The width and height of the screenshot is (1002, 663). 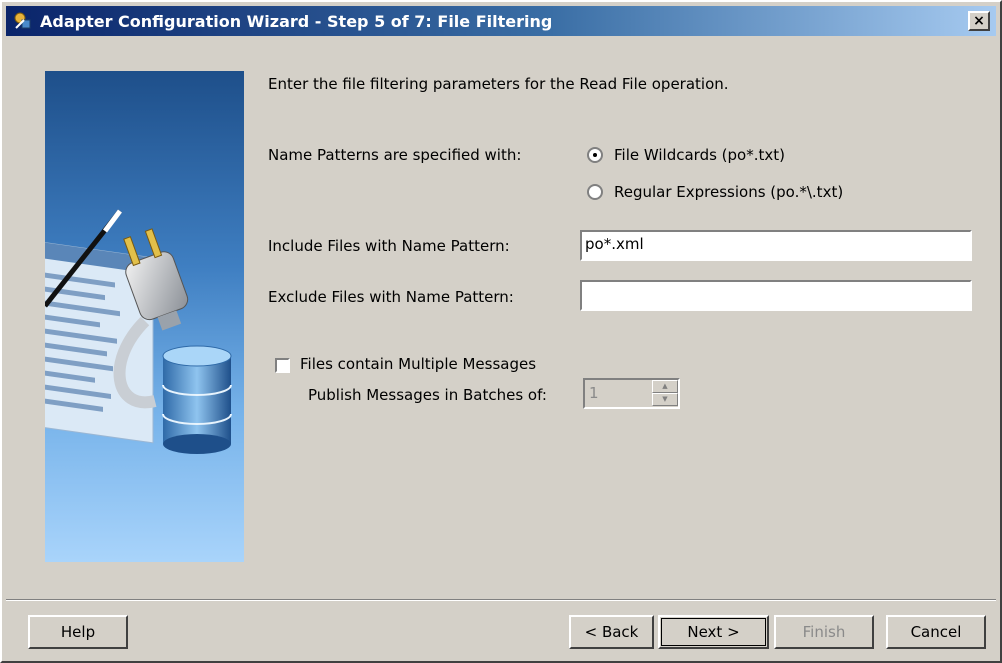 I want to click on spinner-buttons: ▲ ▼, so click(x=665, y=393).